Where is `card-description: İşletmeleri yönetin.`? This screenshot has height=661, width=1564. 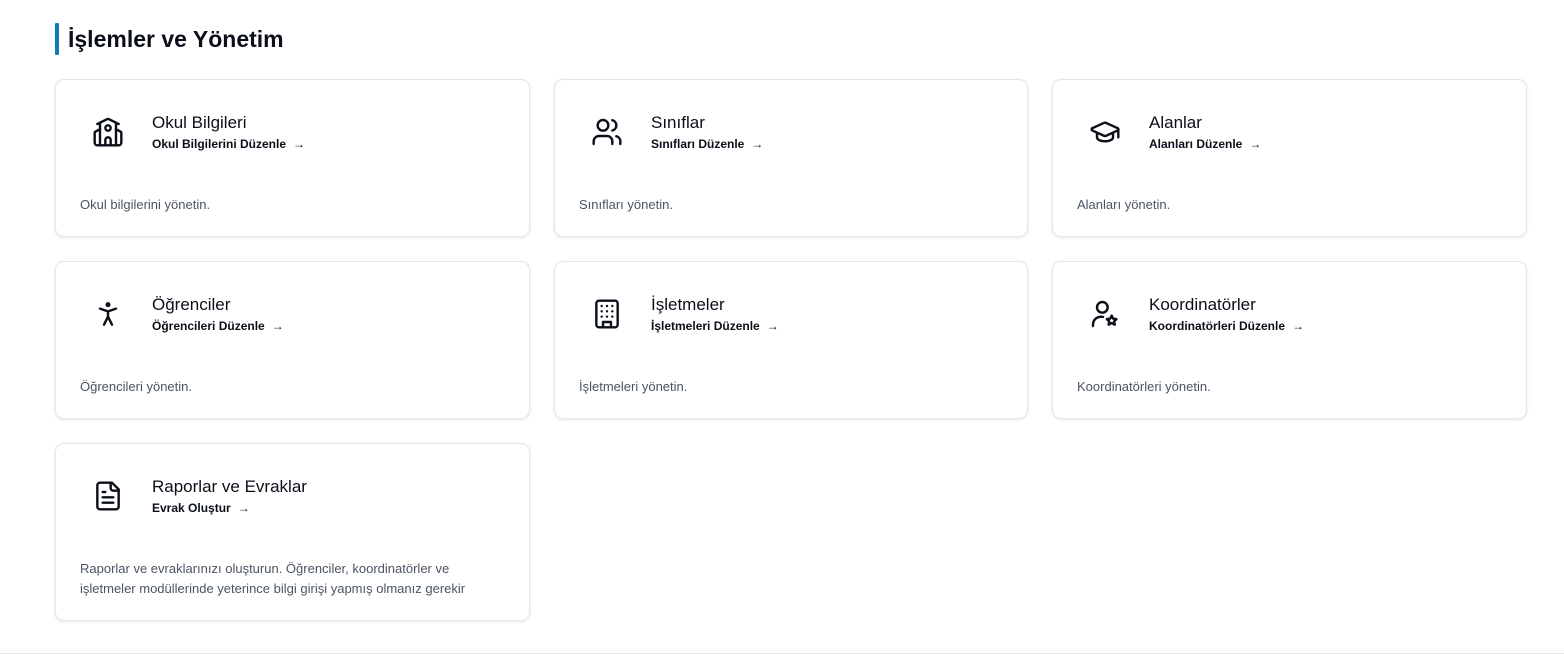 card-description: İşletmeleri yönetin. is located at coordinates (633, 386).